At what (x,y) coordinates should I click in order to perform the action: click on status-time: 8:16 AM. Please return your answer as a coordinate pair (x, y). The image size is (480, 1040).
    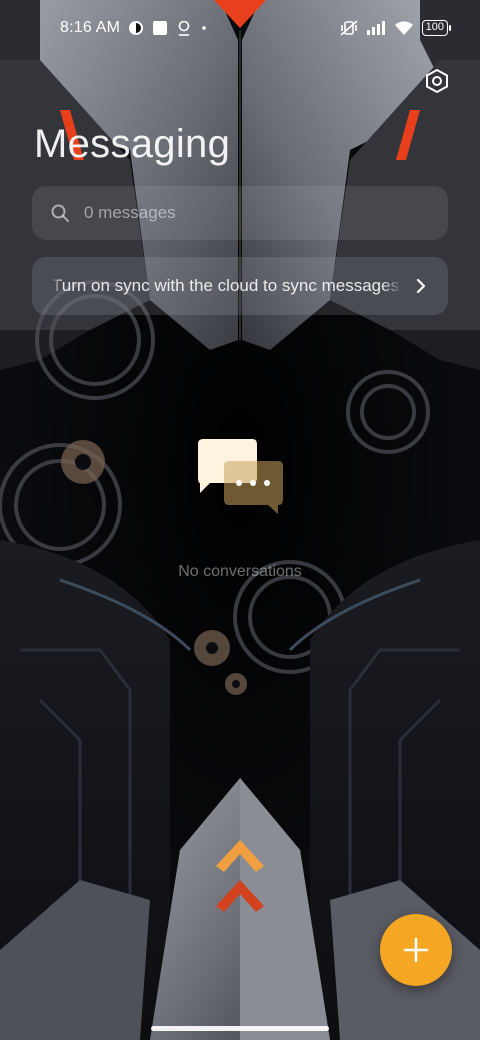
    Looking at the image, I should click on (90, 27).